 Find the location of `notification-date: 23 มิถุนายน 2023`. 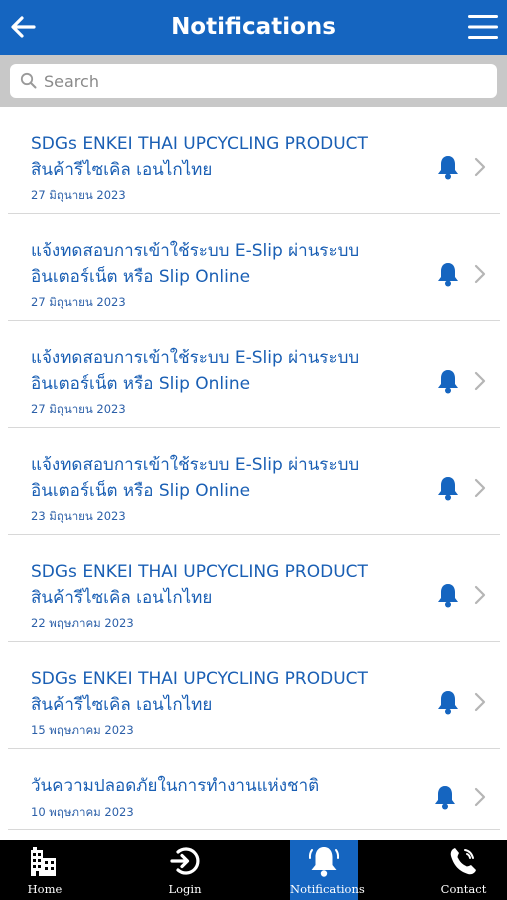

notification-date: 23 มิถุนายน 2023 is located at coordinates (78, 516).